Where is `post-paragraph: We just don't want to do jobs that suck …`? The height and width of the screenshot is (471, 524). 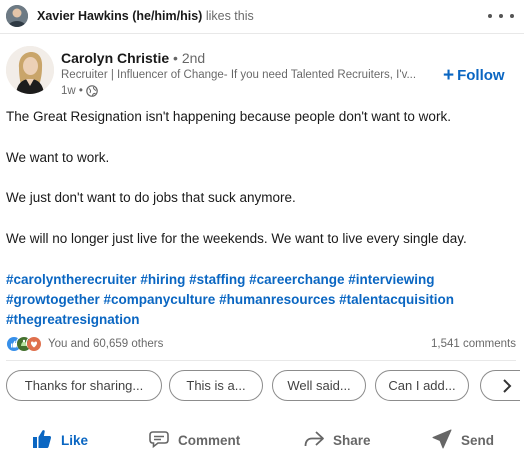 post-paragraph: We just don't want to do jobs that suck … is located at coordinates (151, 197).